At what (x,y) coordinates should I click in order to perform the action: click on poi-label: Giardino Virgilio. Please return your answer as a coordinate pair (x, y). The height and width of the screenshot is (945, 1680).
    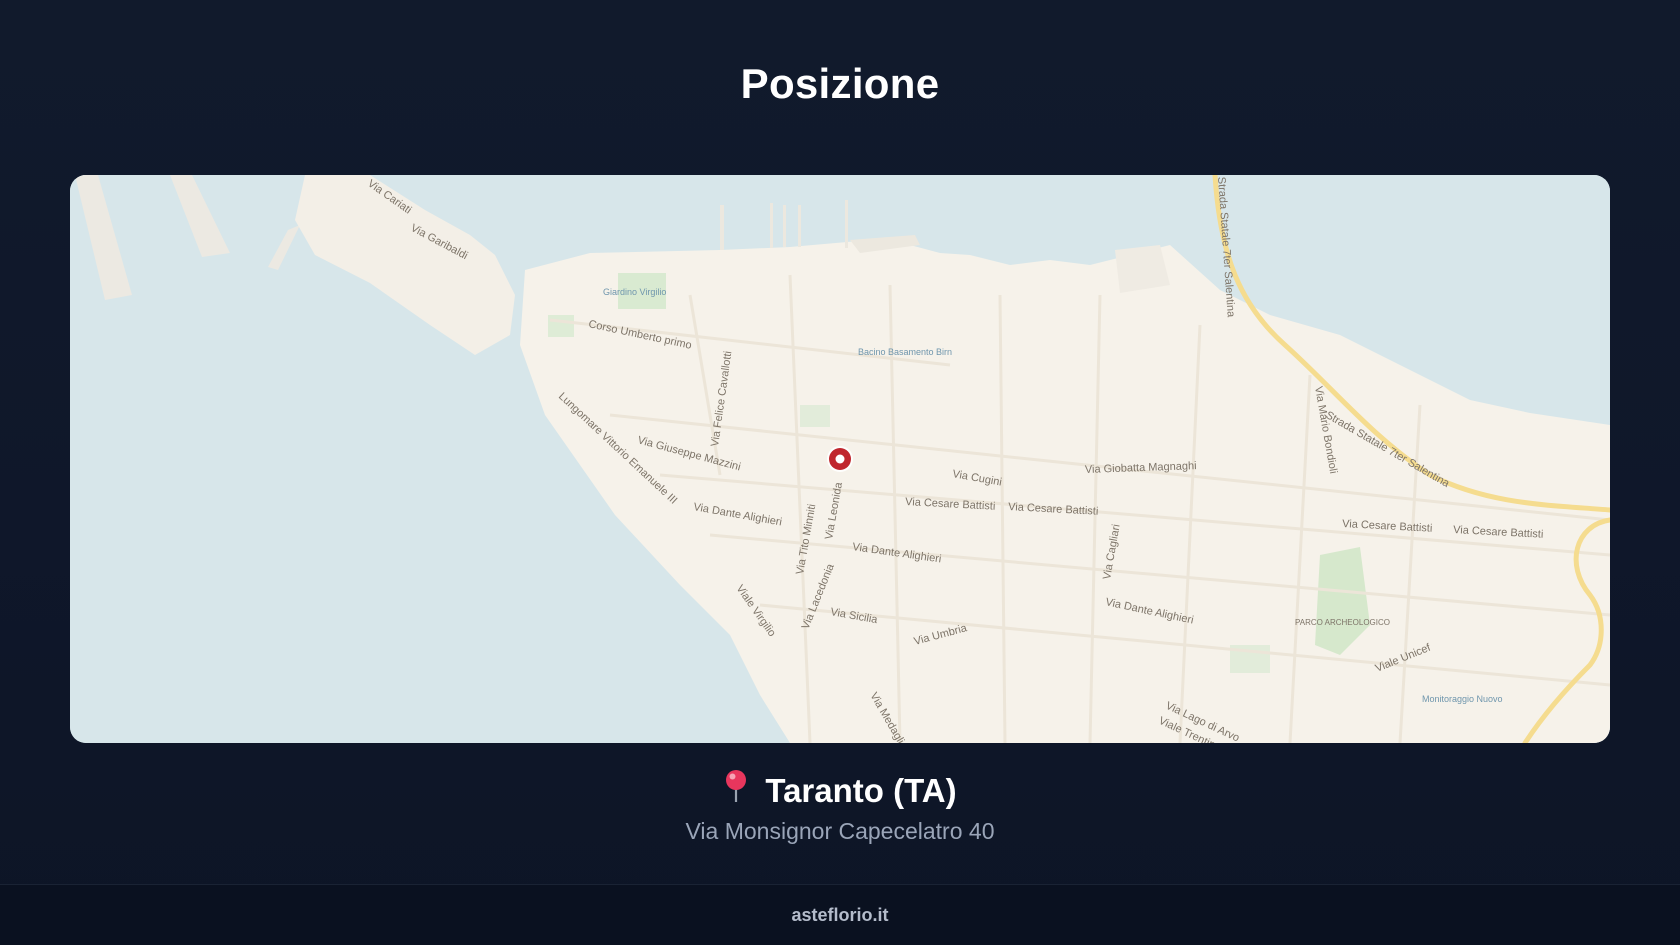
    Looking at the image, I should click on (634, 292).